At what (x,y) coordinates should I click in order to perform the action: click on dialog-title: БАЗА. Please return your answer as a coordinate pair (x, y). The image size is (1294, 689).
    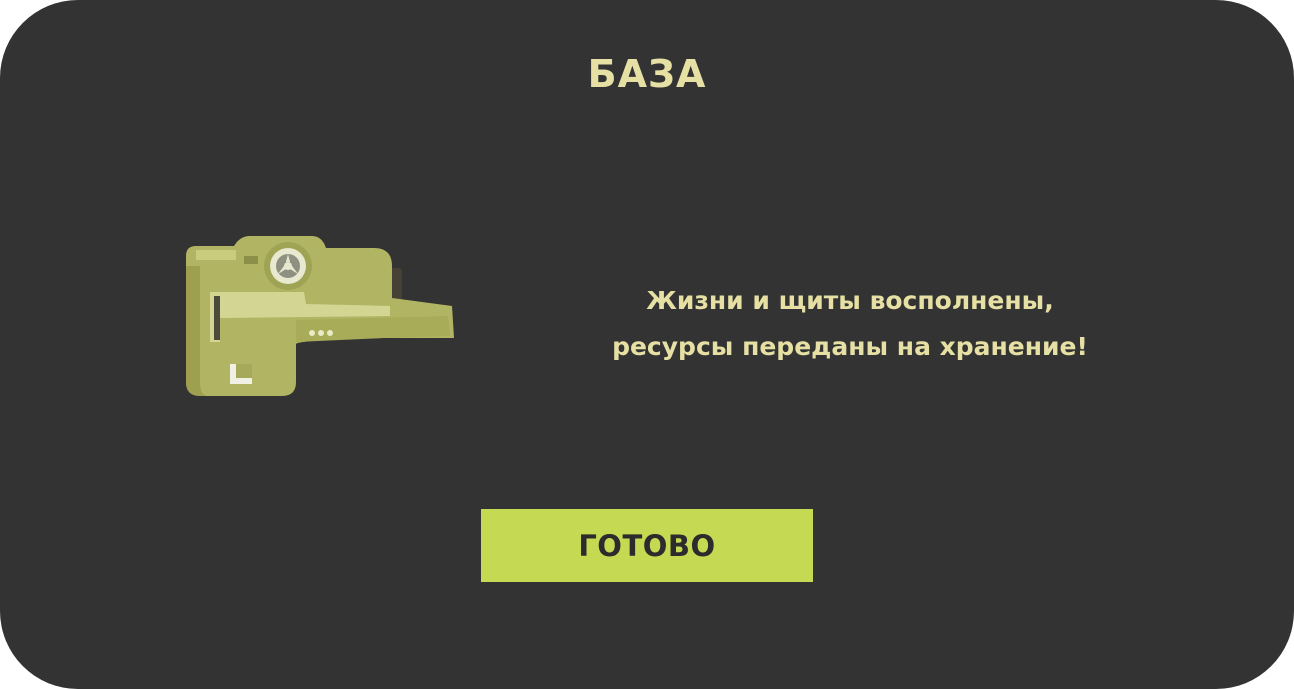
    Looking at the image, I should click on (647, 74).